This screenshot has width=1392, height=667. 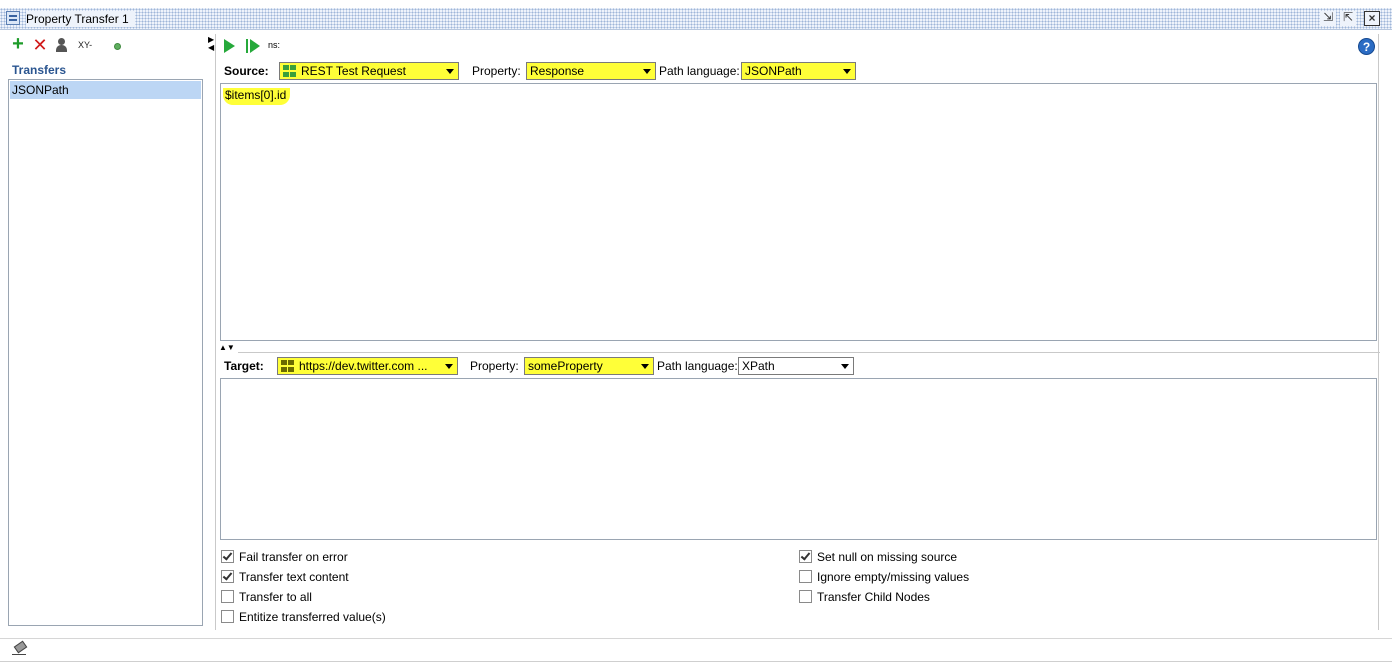 I want to click on transfers-toolbar: + ✕ XY-, so click(x=108, y=46).